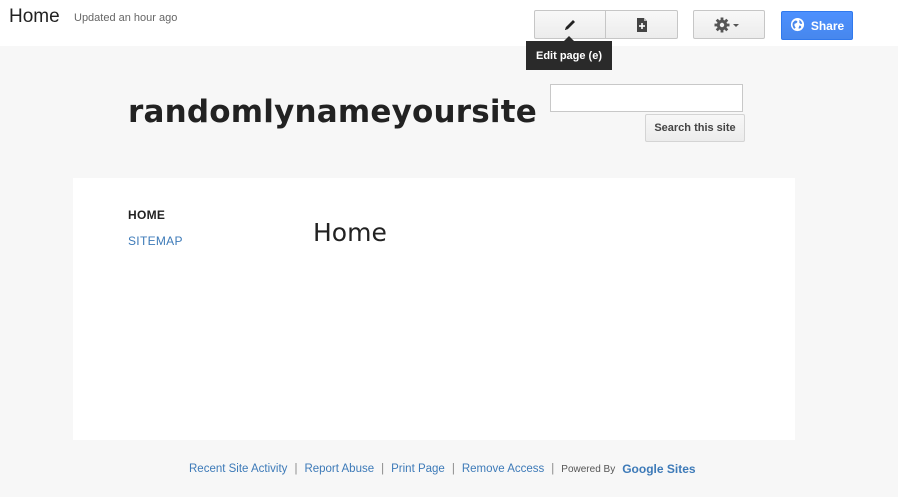 The width and height of the screenshot is (898, 497). Describe the element at coordinates (569, 53) in the screenshot. I see `edit-page-tooltip: Edit page (e)` at that location.